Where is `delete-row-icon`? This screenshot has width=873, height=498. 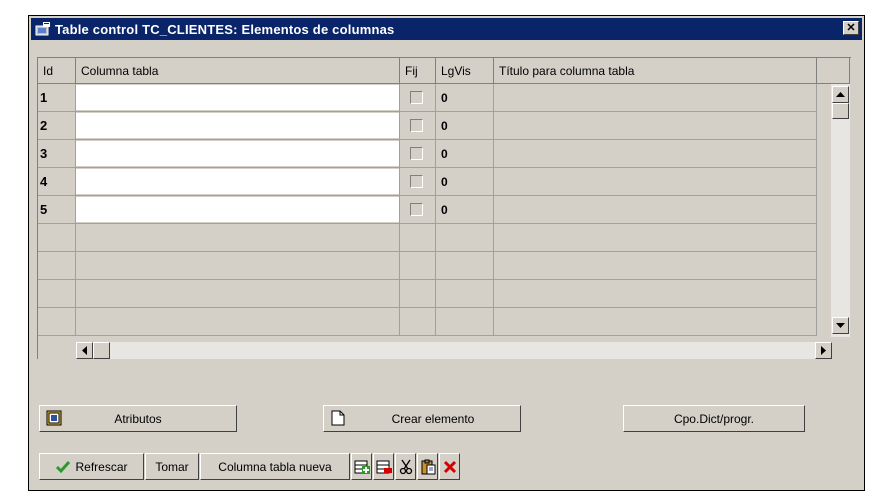
delete-row-icon is located at coordinates (384, 466).